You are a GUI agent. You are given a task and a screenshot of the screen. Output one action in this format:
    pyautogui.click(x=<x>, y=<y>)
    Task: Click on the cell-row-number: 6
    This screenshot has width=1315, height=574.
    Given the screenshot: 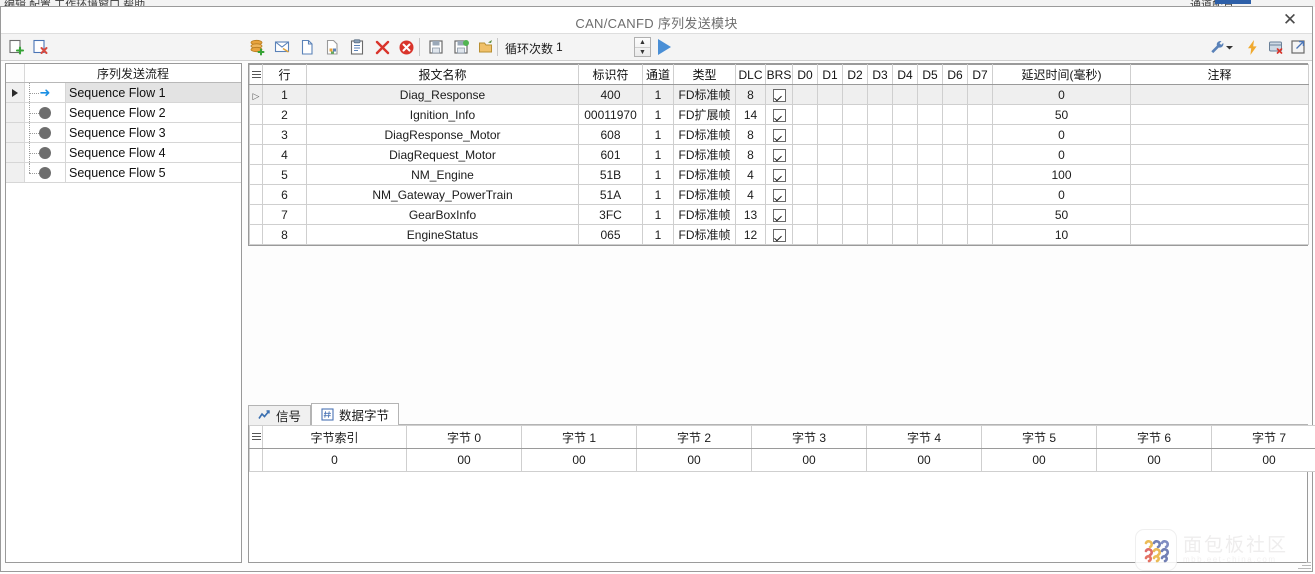 What is the action you would take?
    pyautogui.click(x=284, y=194)
    